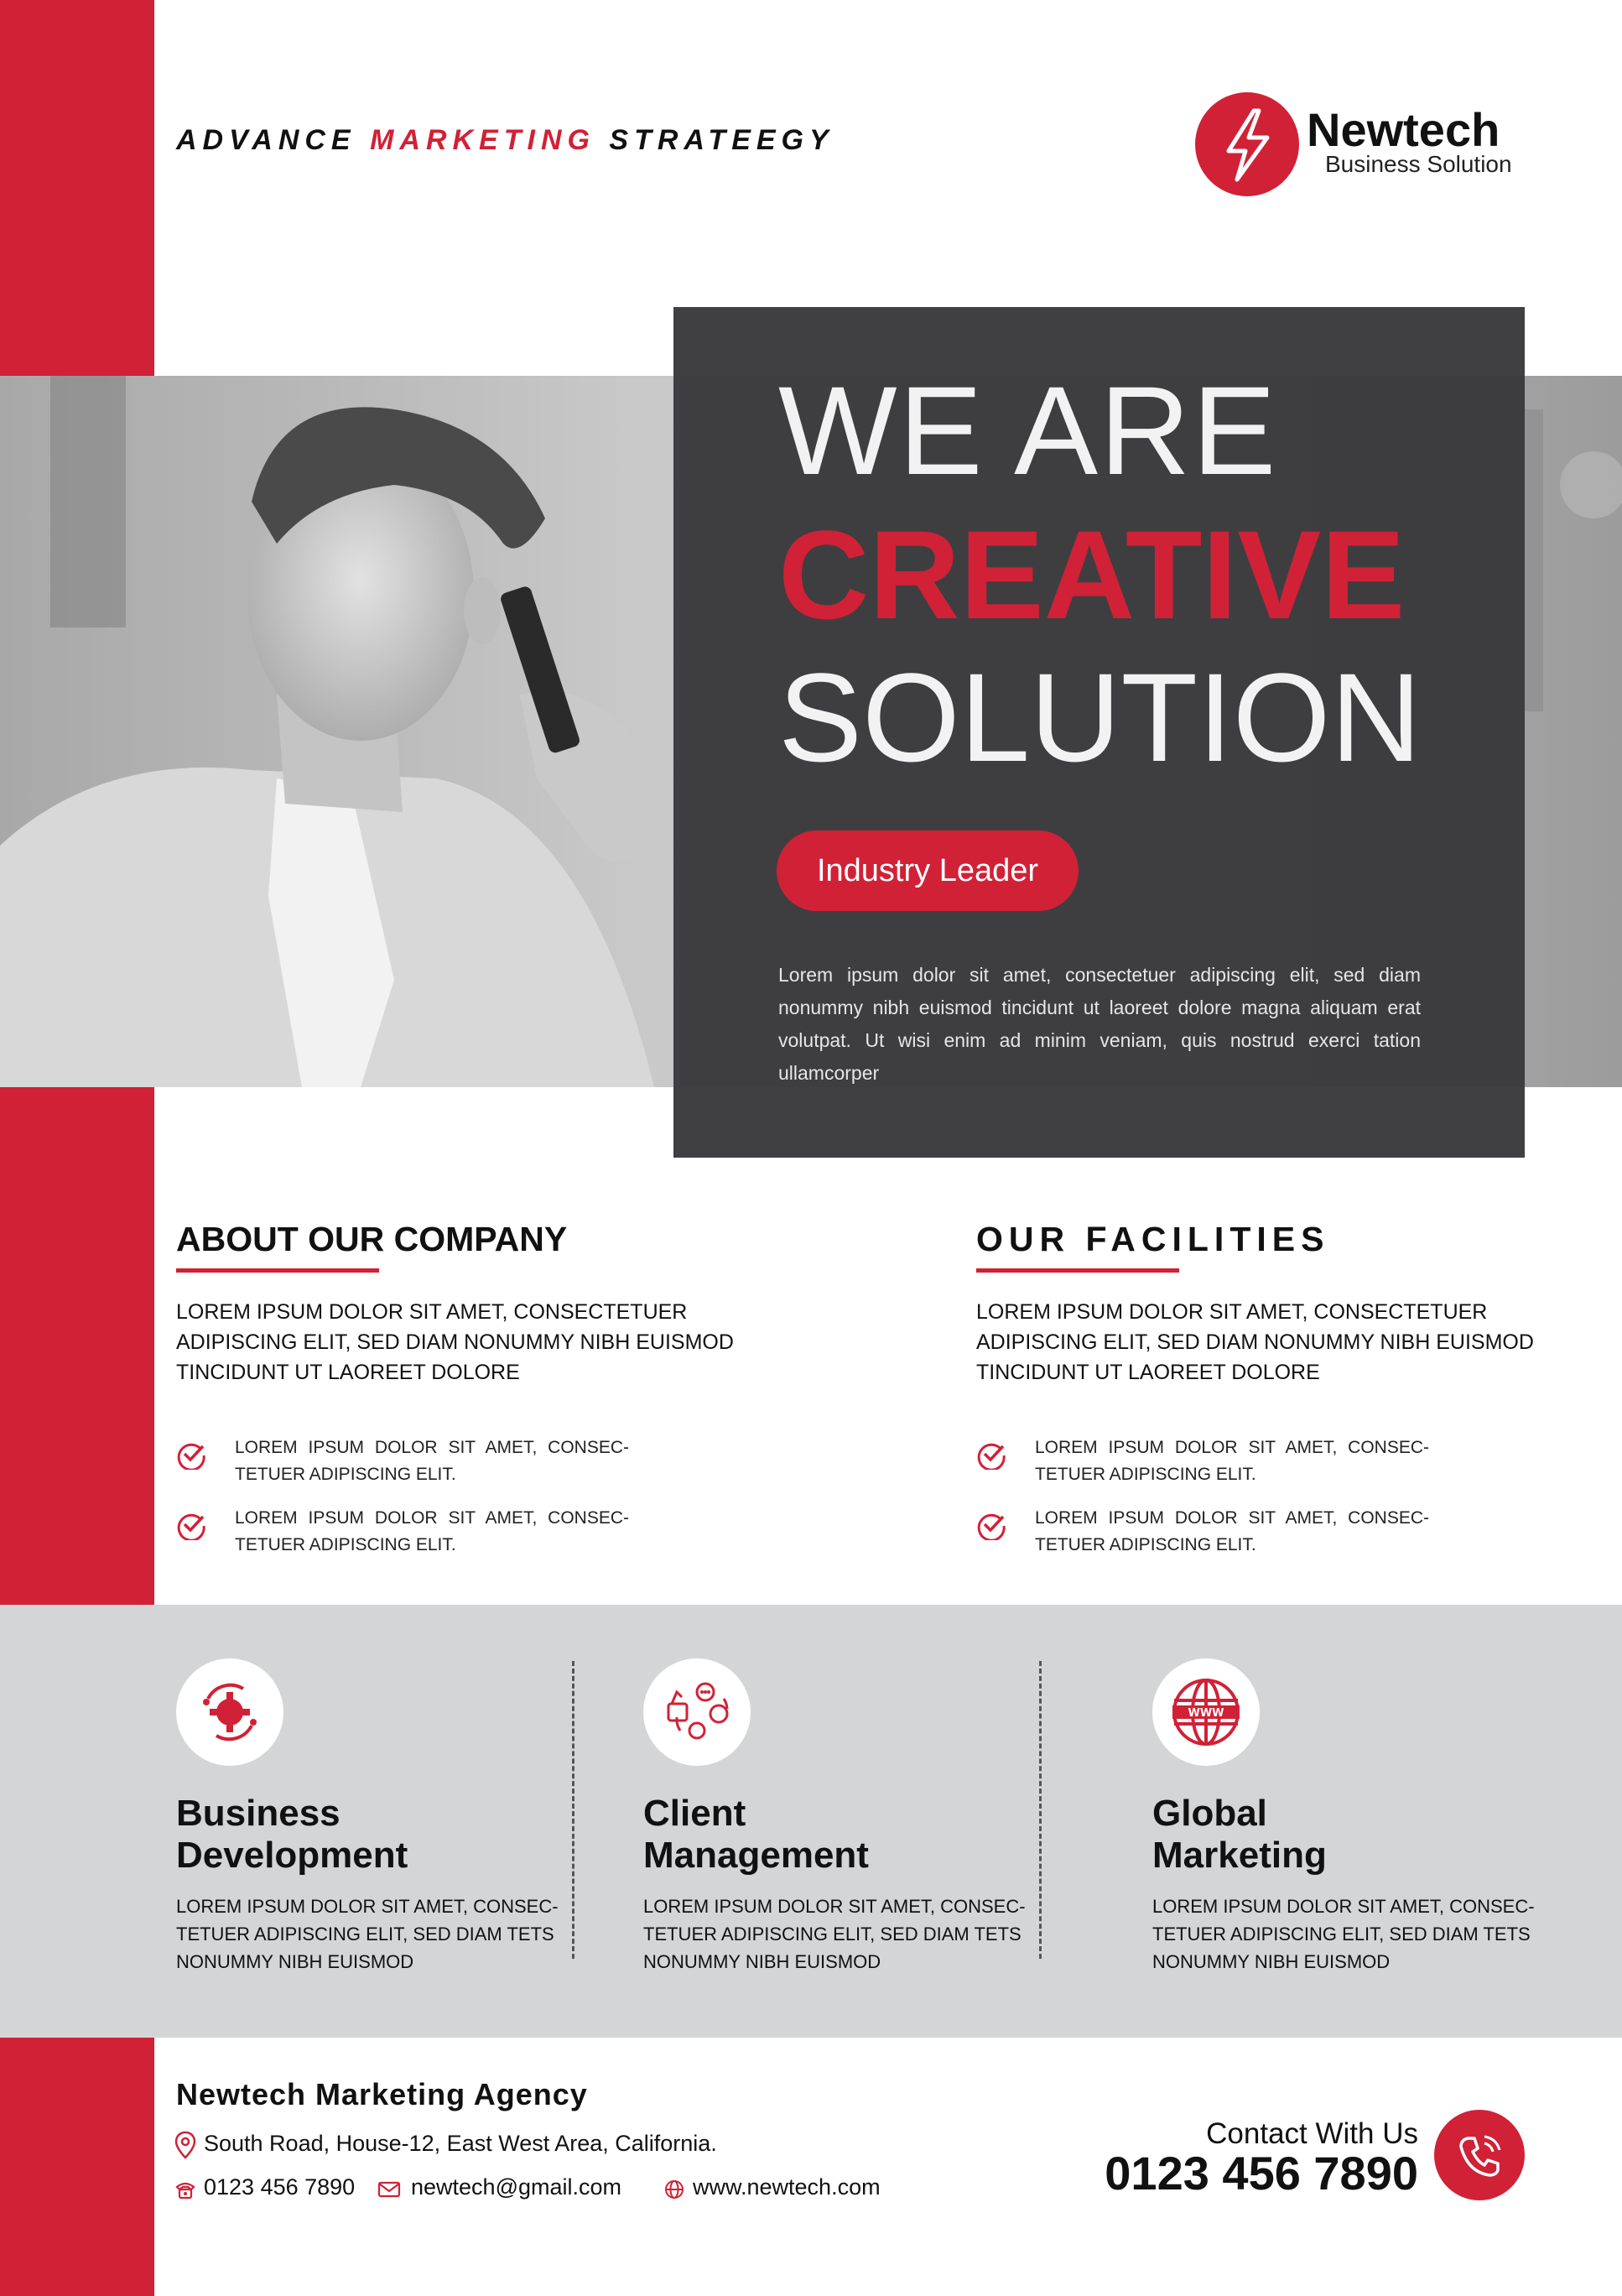 The height and width of the screenshot is (2296, 1622). I want to click on phone-call-icon, so click(1479, 2155).